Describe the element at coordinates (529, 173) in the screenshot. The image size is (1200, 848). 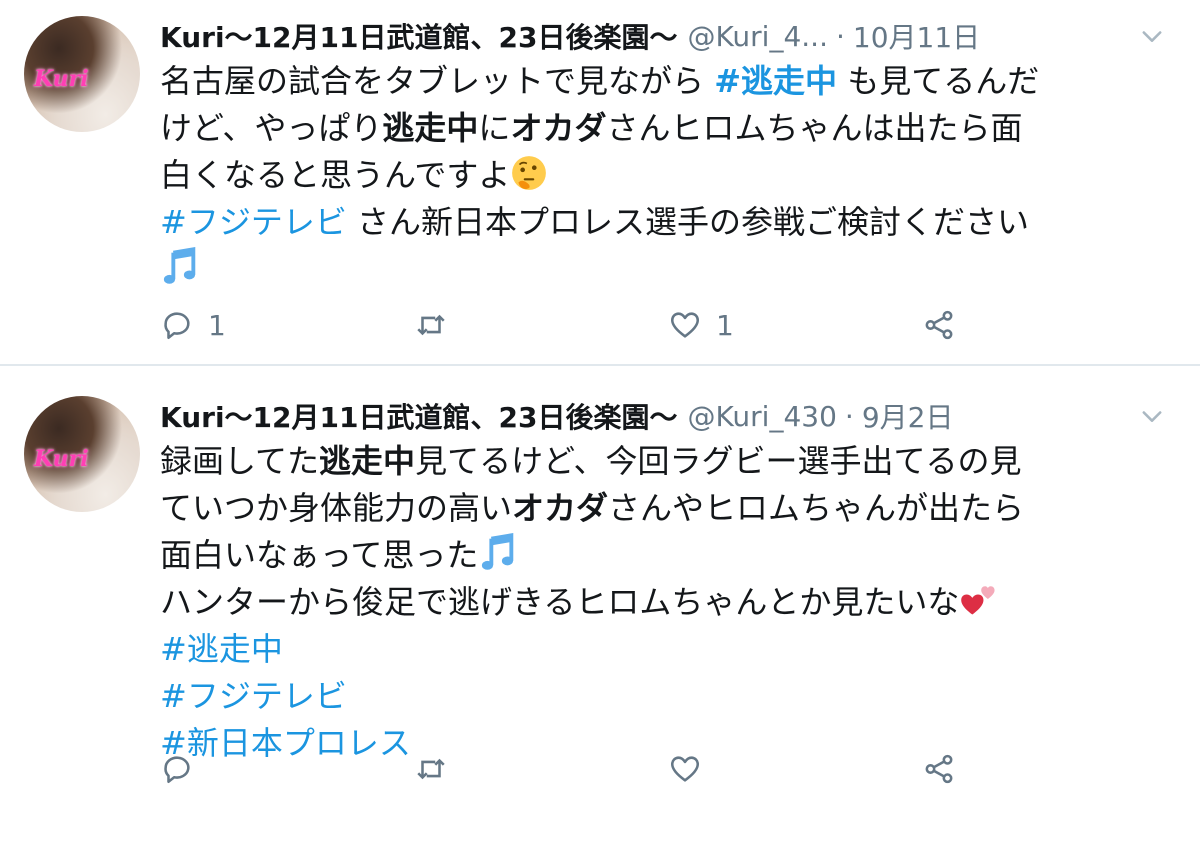
I see `thinking-face-emoji` at that location.